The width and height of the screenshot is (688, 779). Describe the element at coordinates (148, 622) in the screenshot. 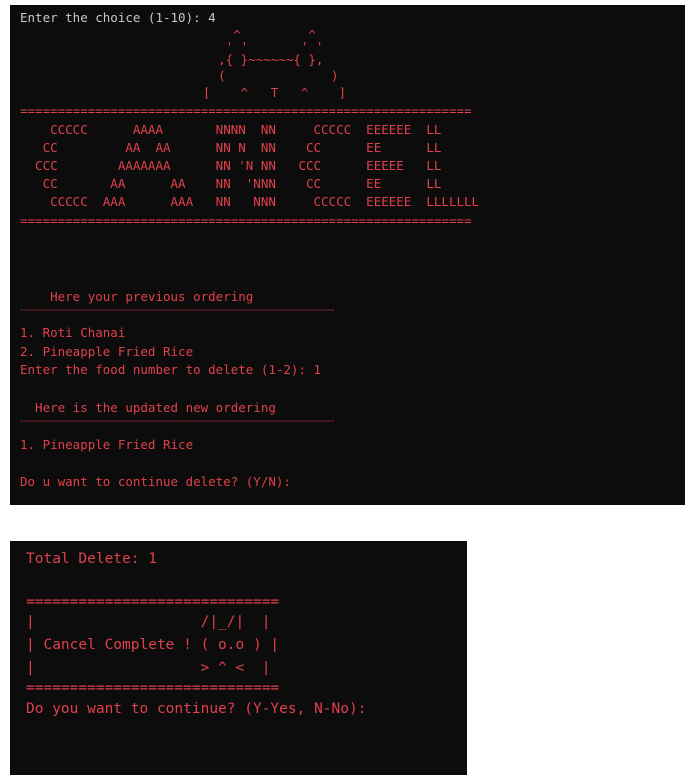

I see `box-line: | /|_/| |` at that location.